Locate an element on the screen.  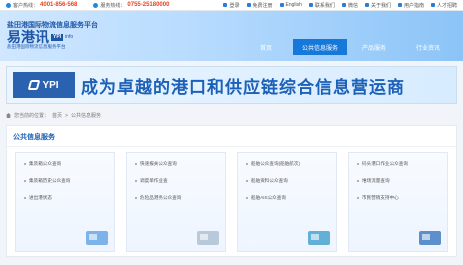
nav-news: 行业资讯 is located at coordinates (428, 47).